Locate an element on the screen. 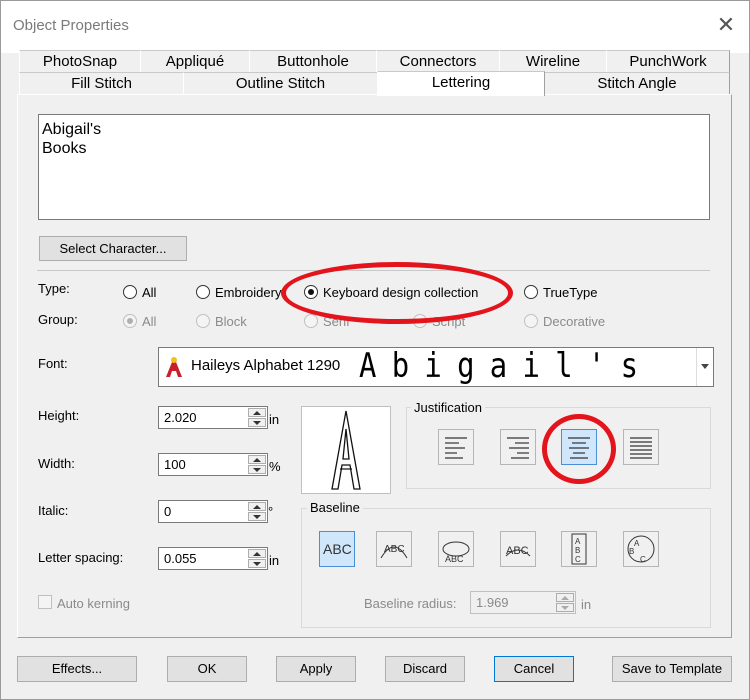 This screenshot has height=700, width=750. italic-down-arrow is located at coordinates (257, 516).